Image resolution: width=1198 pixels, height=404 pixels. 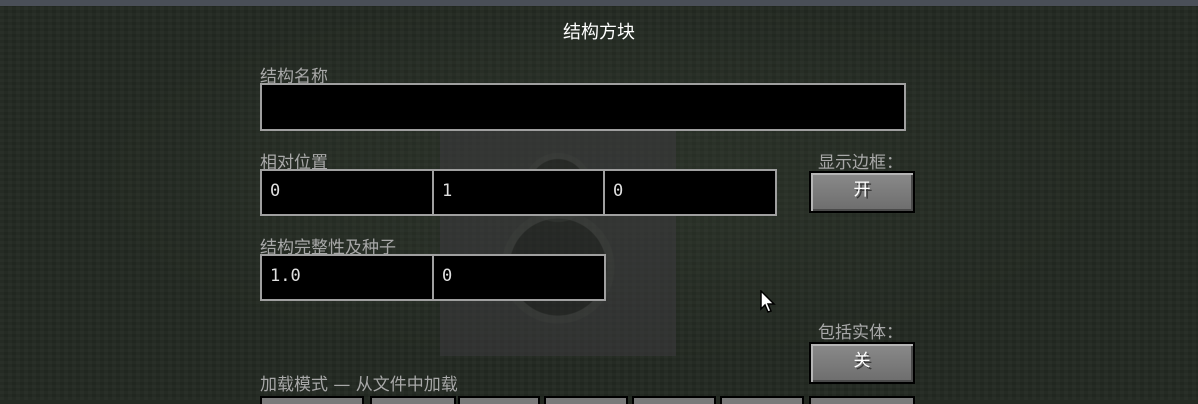 What do you see at coordinates (599, 32) in the screenshot?
I see `screen-title: 结构方块` at bounding box center [599, 32].